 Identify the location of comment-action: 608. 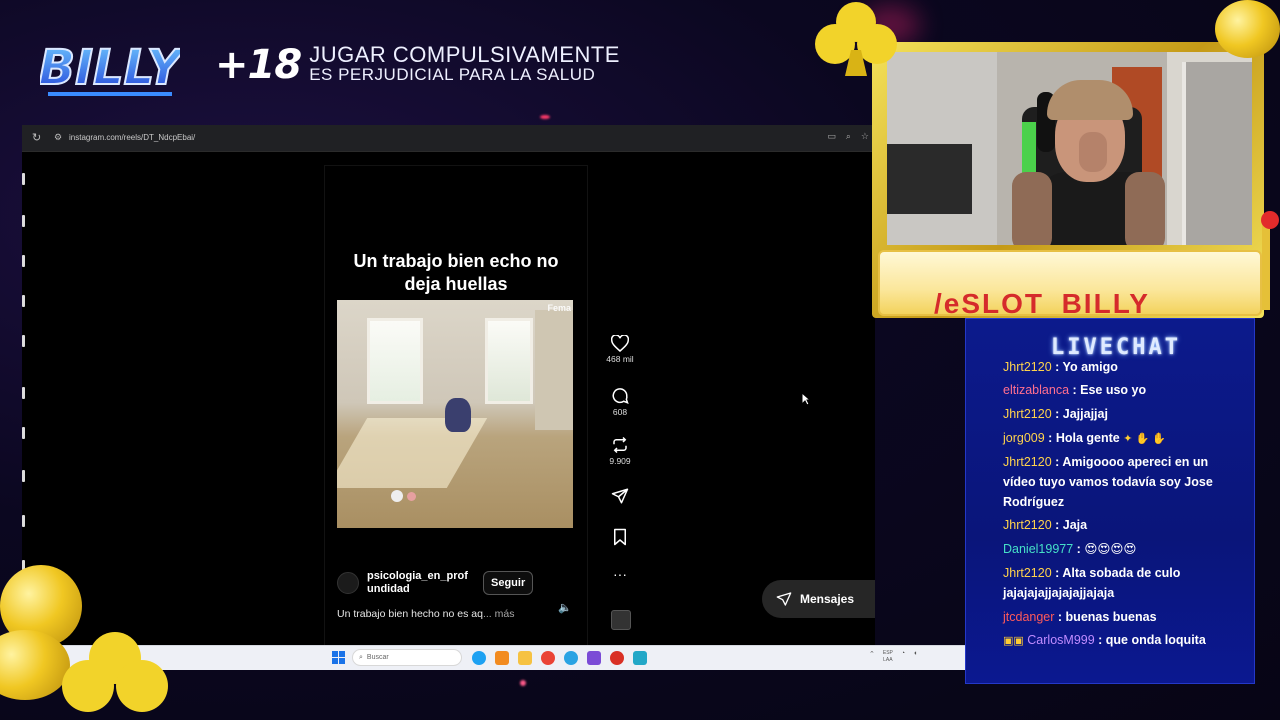
(620, 402).